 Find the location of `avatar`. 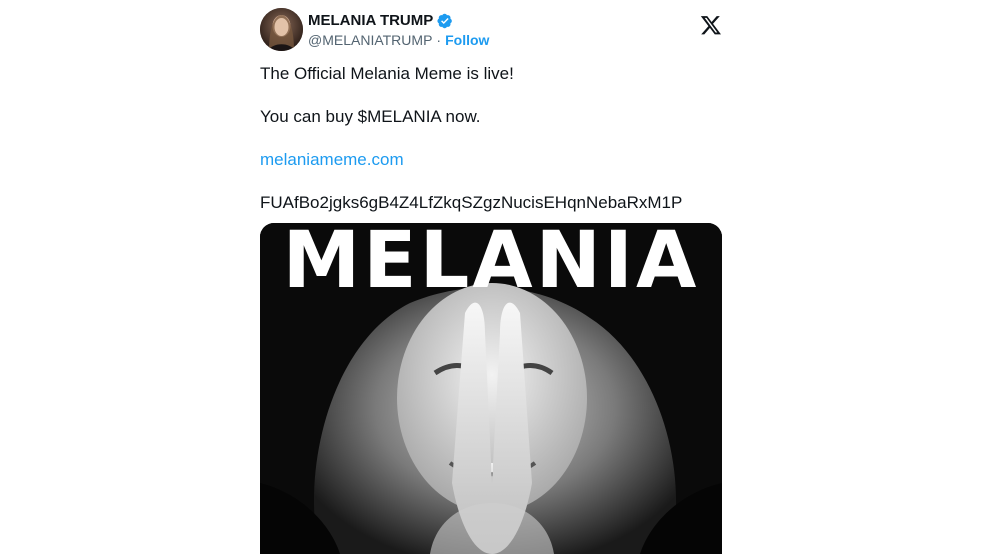

avatar is located at coordinates (281, 29).